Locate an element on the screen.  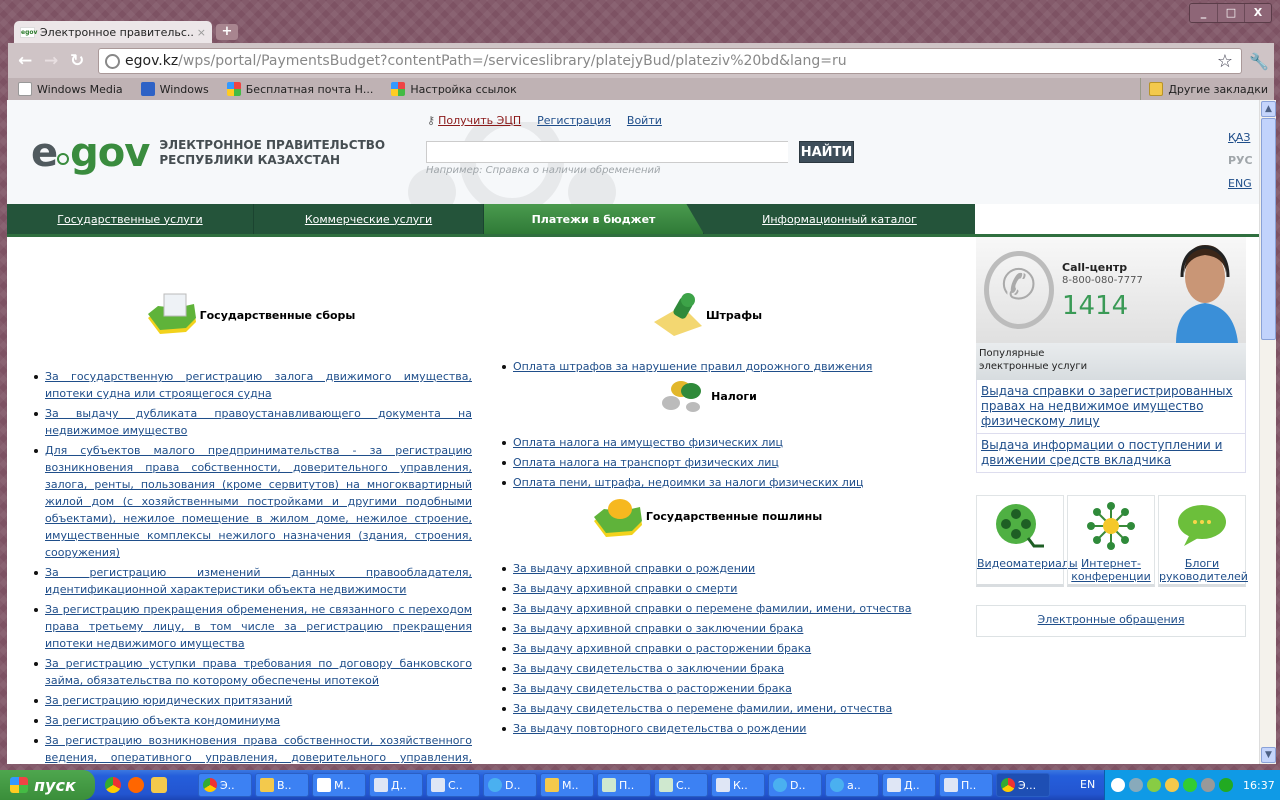
network-tray-icon is located at coordinates (1136, 785).